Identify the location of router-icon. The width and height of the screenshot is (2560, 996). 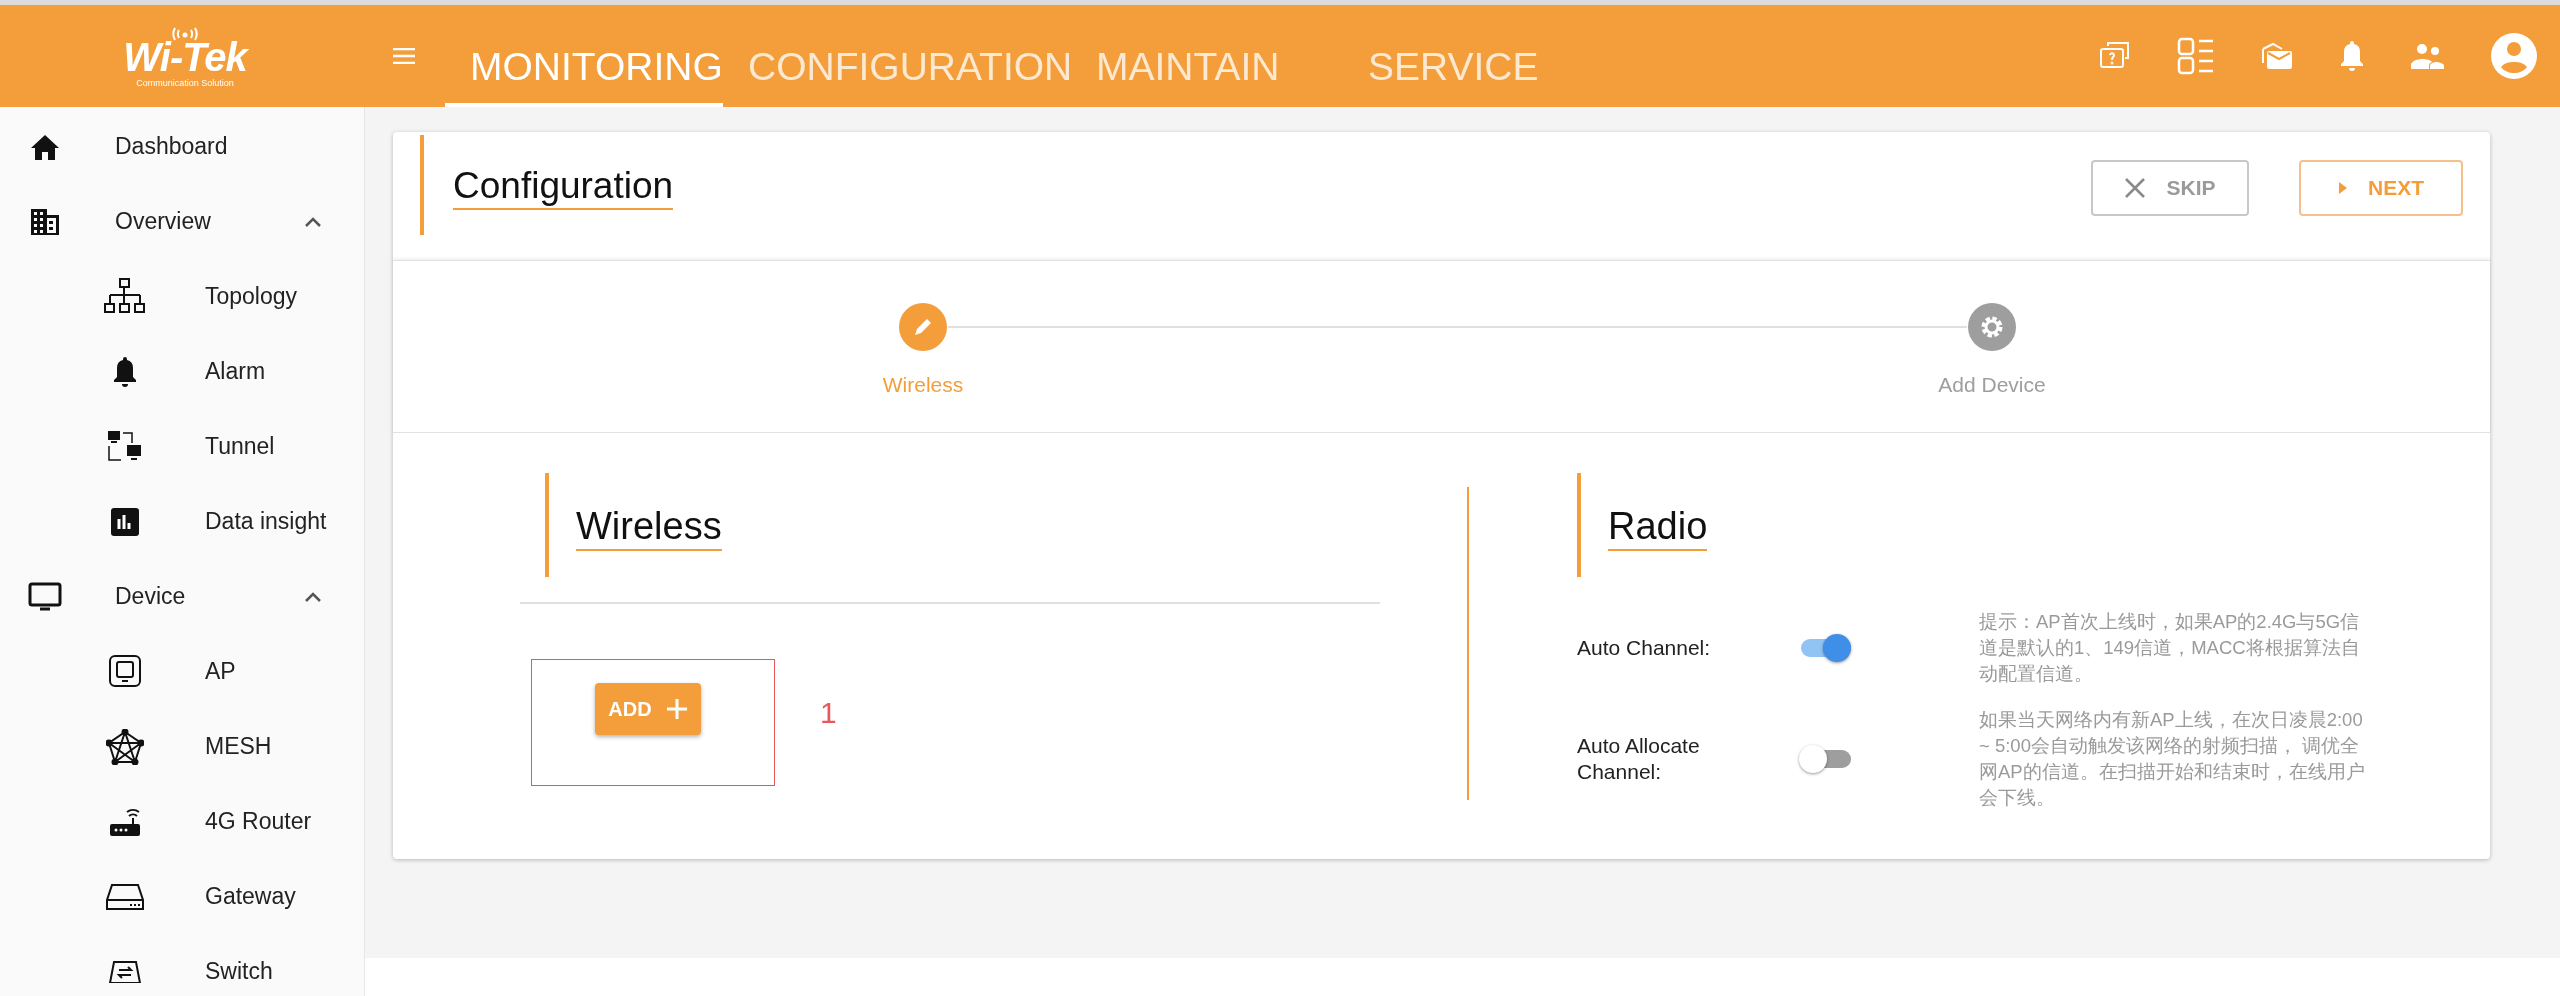
(124, 821).